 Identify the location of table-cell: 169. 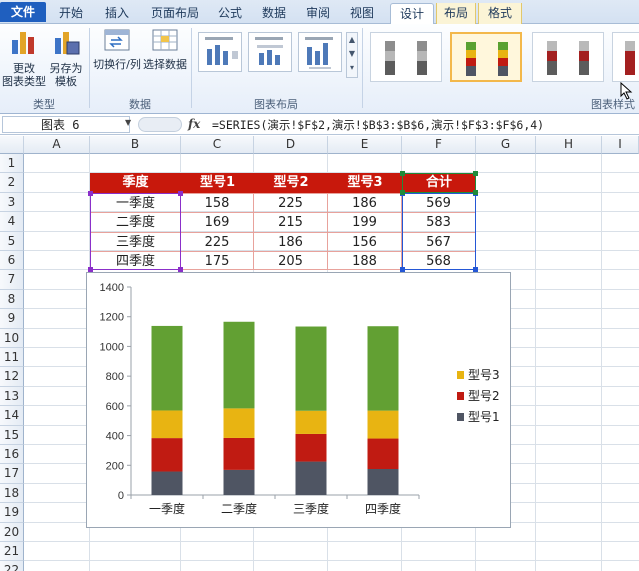
(217, 222).